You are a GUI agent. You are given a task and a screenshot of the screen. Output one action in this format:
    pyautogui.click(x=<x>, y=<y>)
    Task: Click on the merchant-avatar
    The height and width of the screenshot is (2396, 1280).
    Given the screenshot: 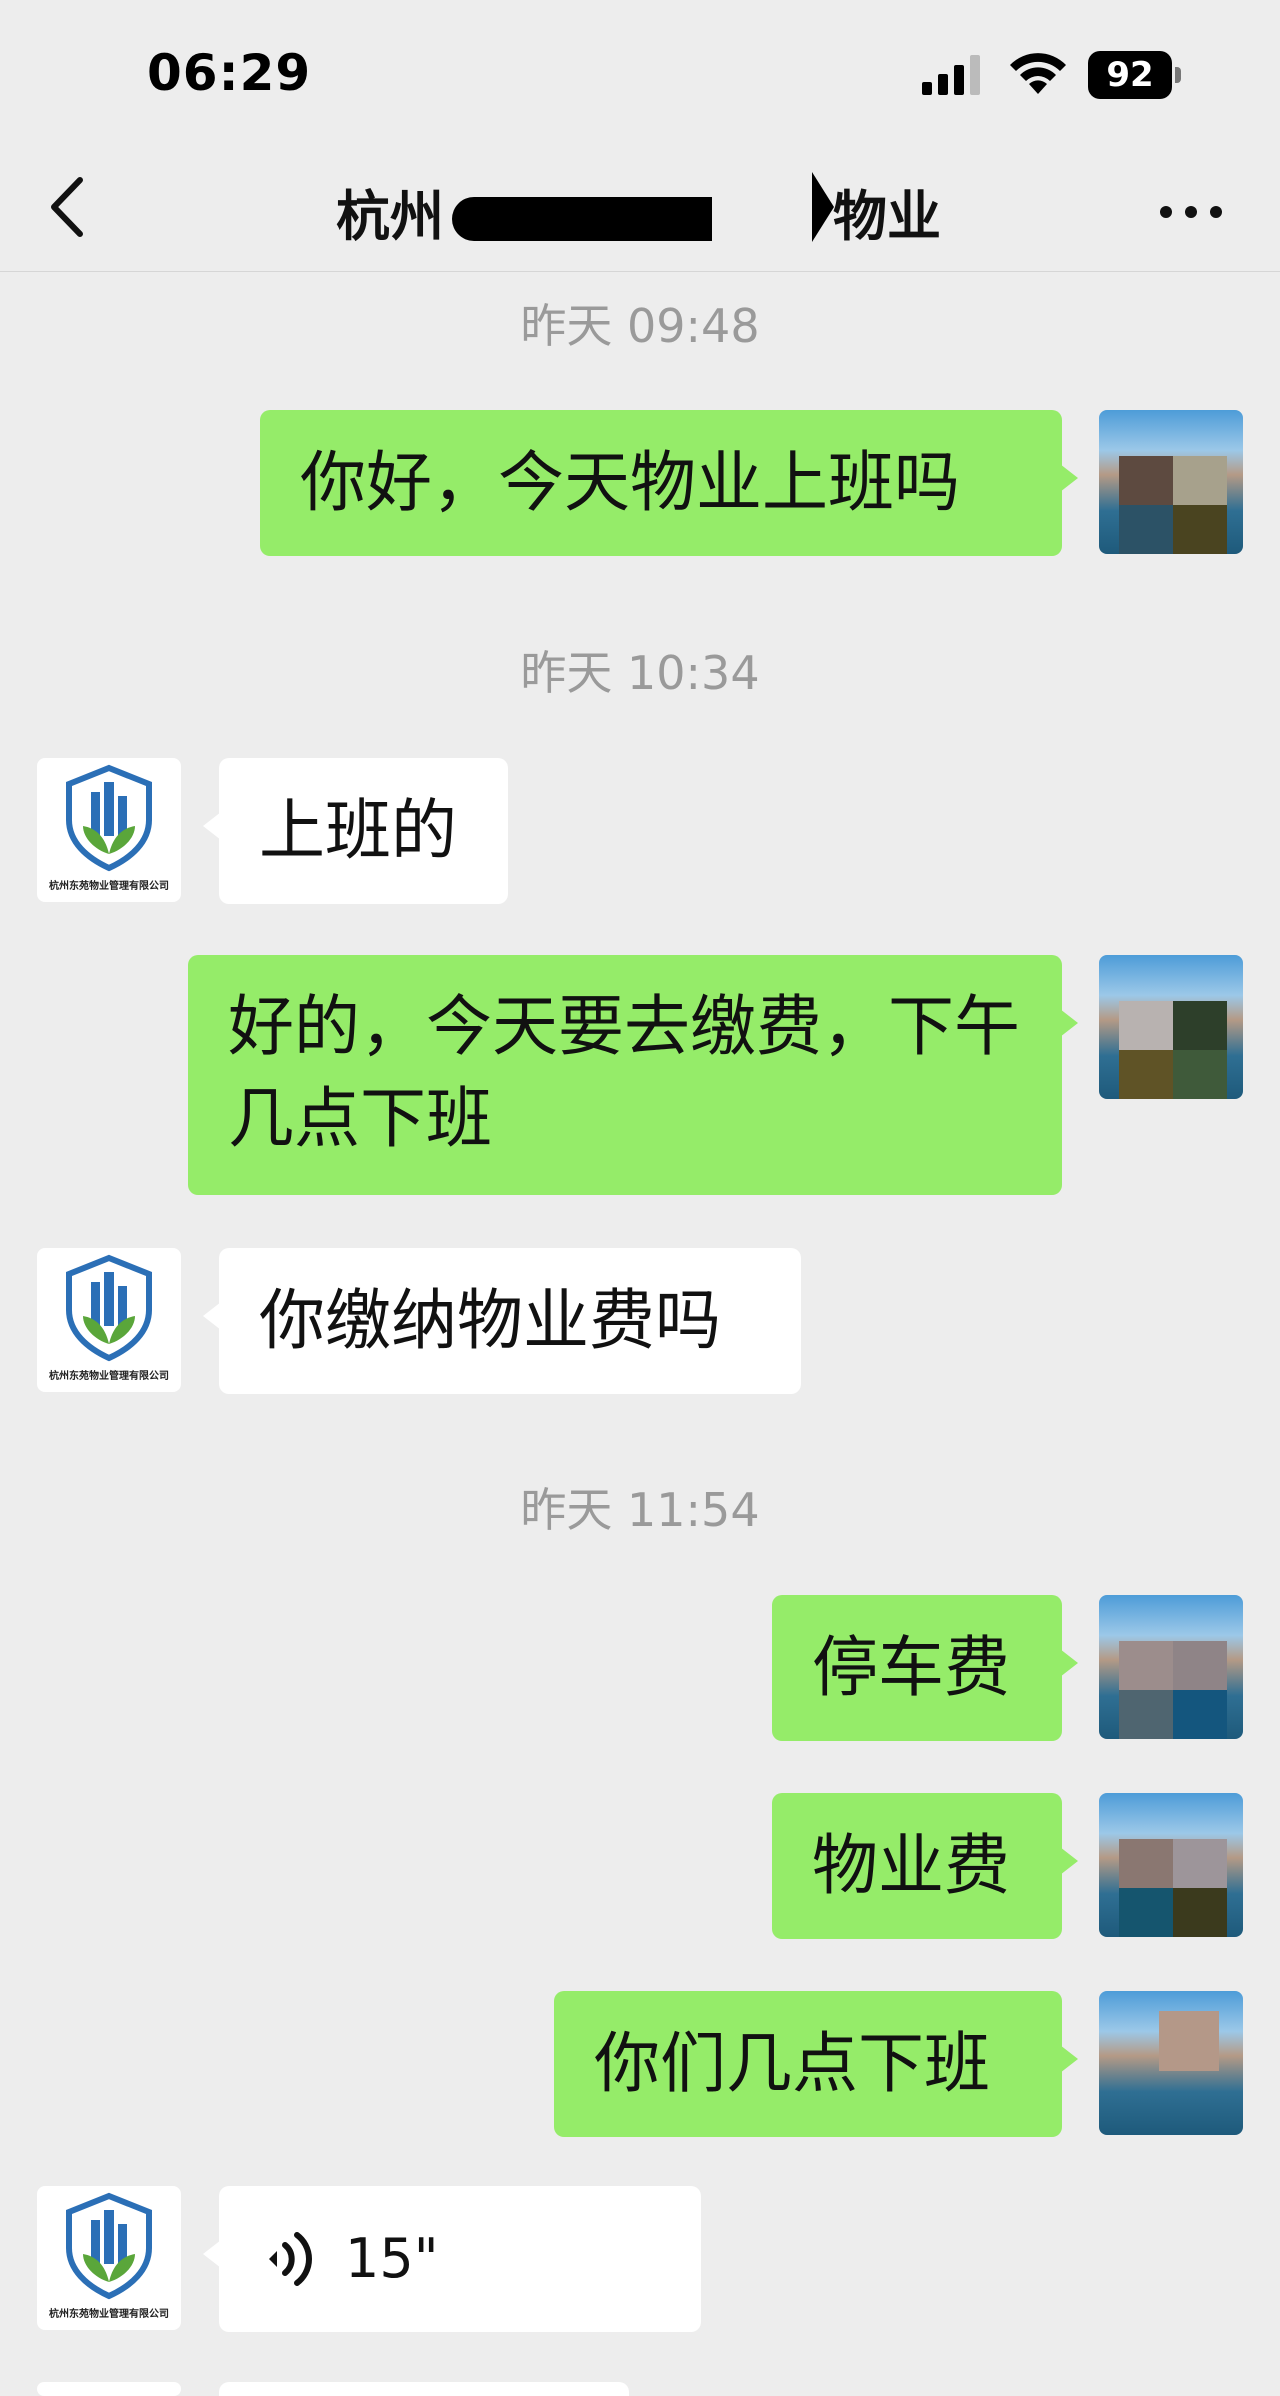 What is the action you would take?
    pyautogui.click(x=109, y=2389)
    